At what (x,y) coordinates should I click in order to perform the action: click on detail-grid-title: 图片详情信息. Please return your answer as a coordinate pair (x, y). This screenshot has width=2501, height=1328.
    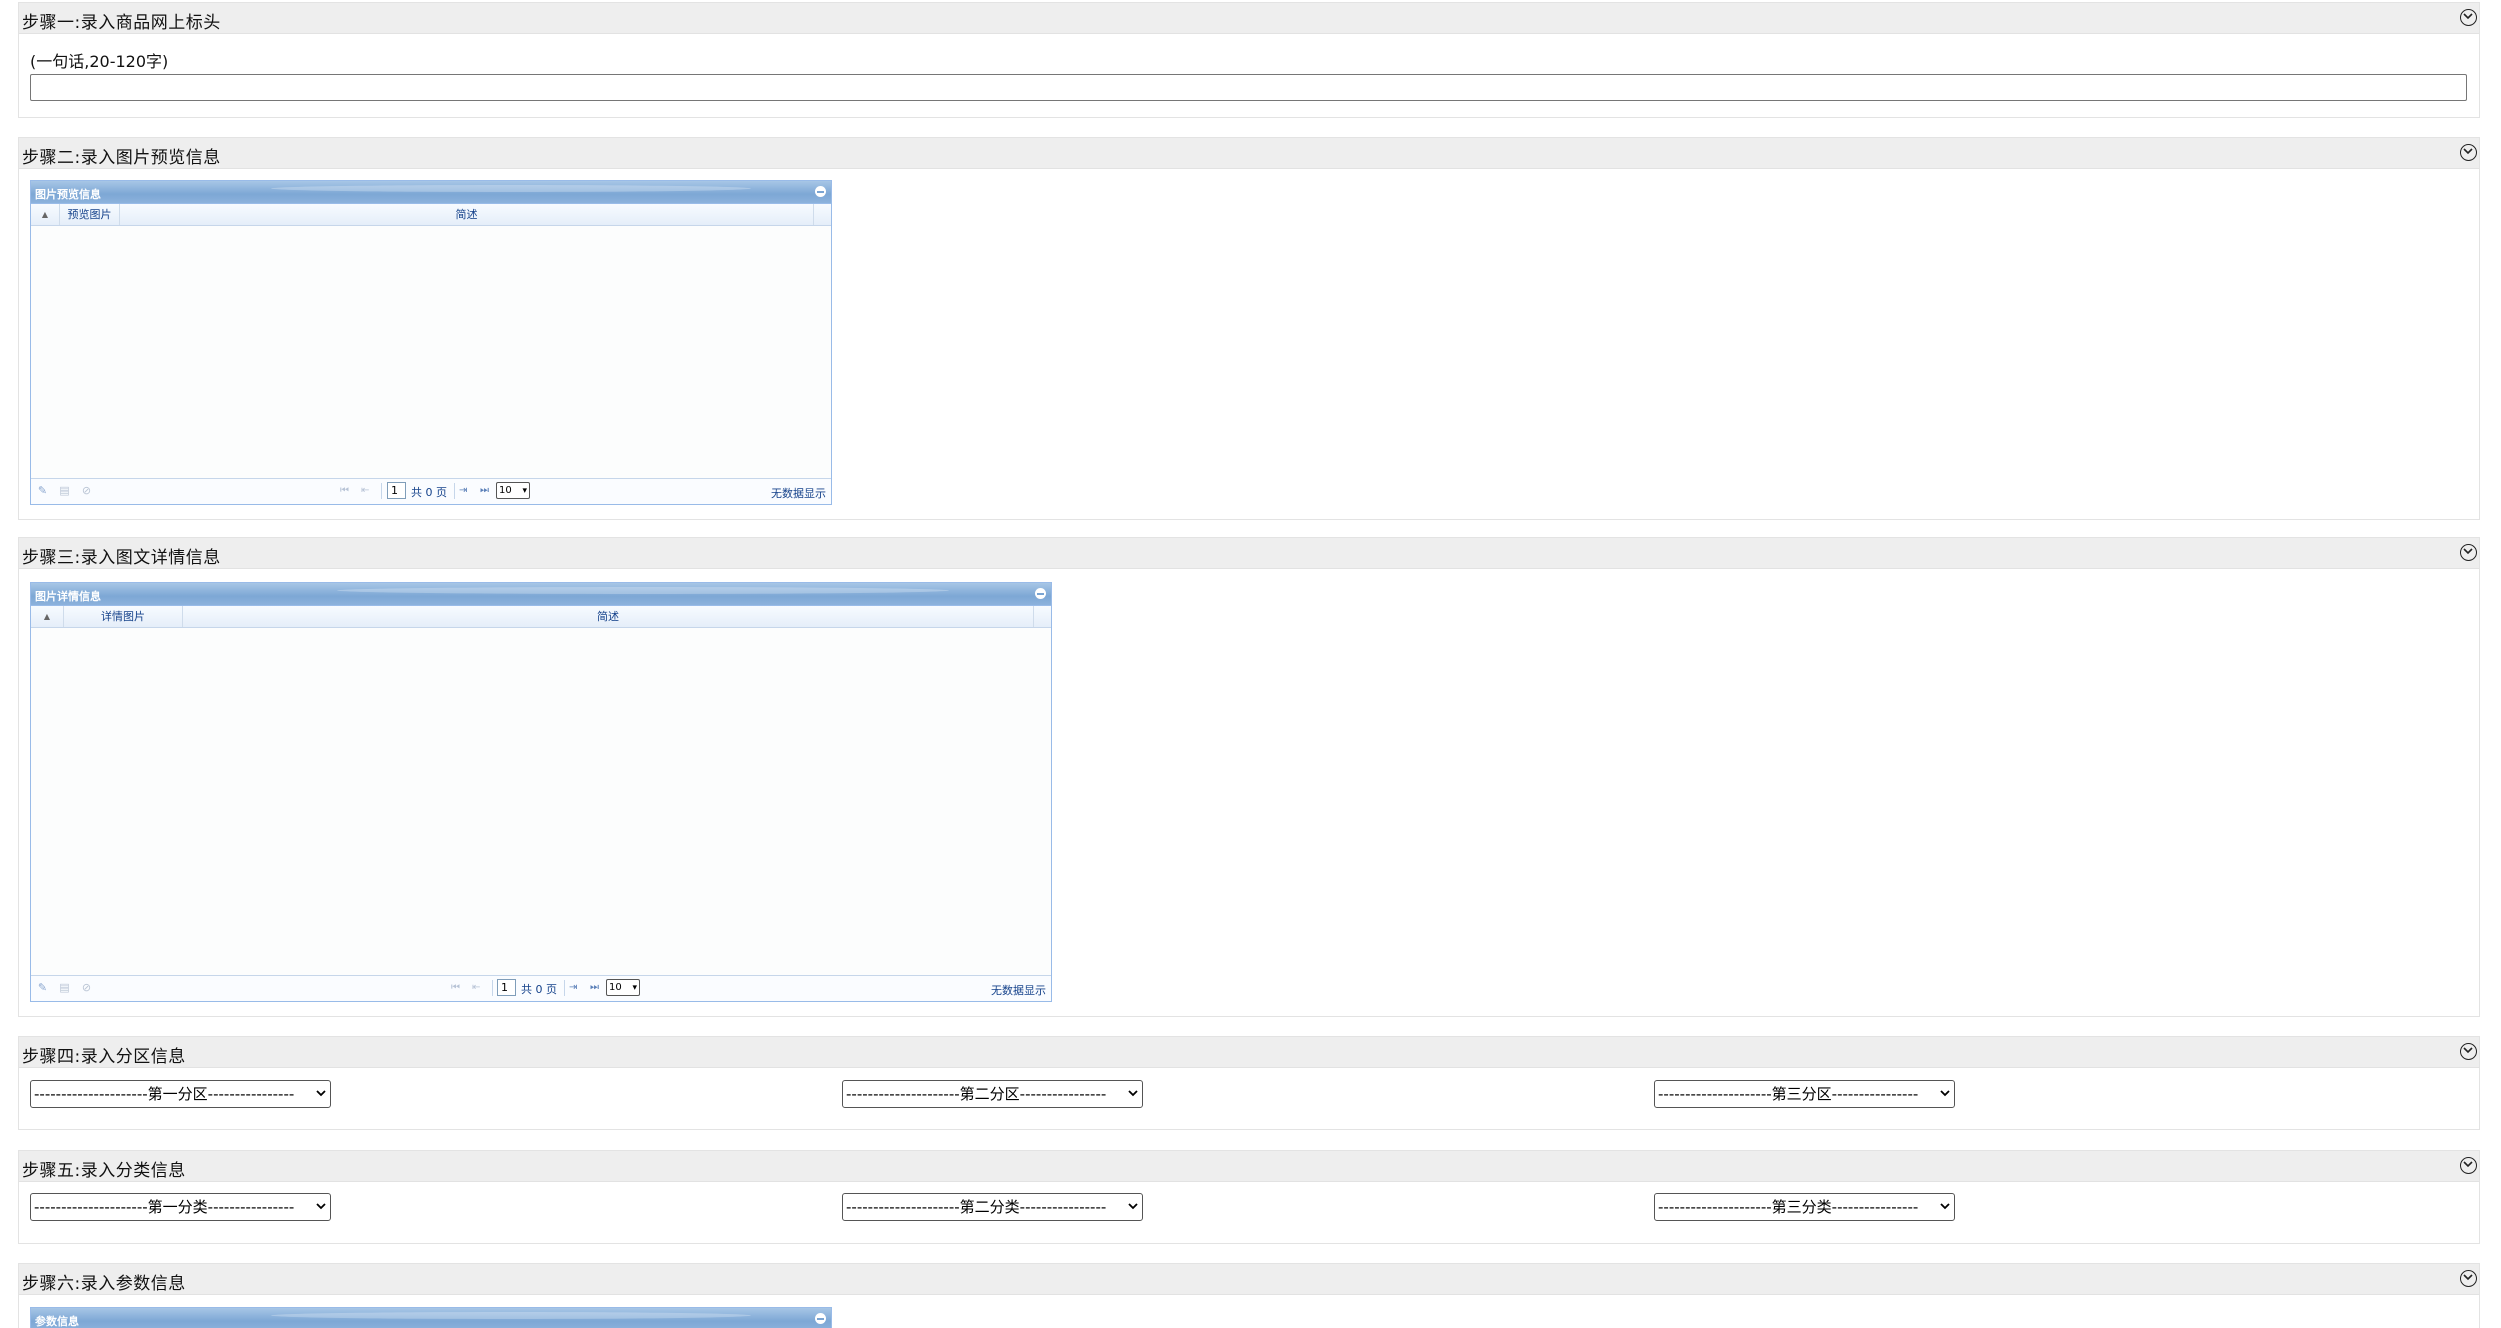
    Looking at the image, I should click on (68, 596).